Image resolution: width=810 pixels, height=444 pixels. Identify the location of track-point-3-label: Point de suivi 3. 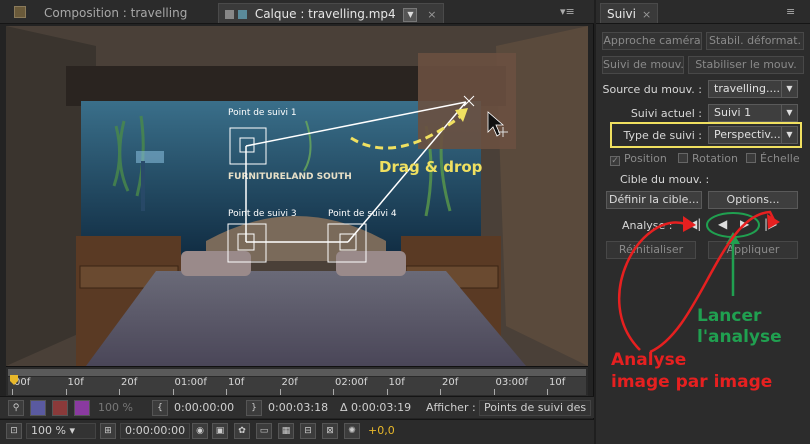
(262, 214).